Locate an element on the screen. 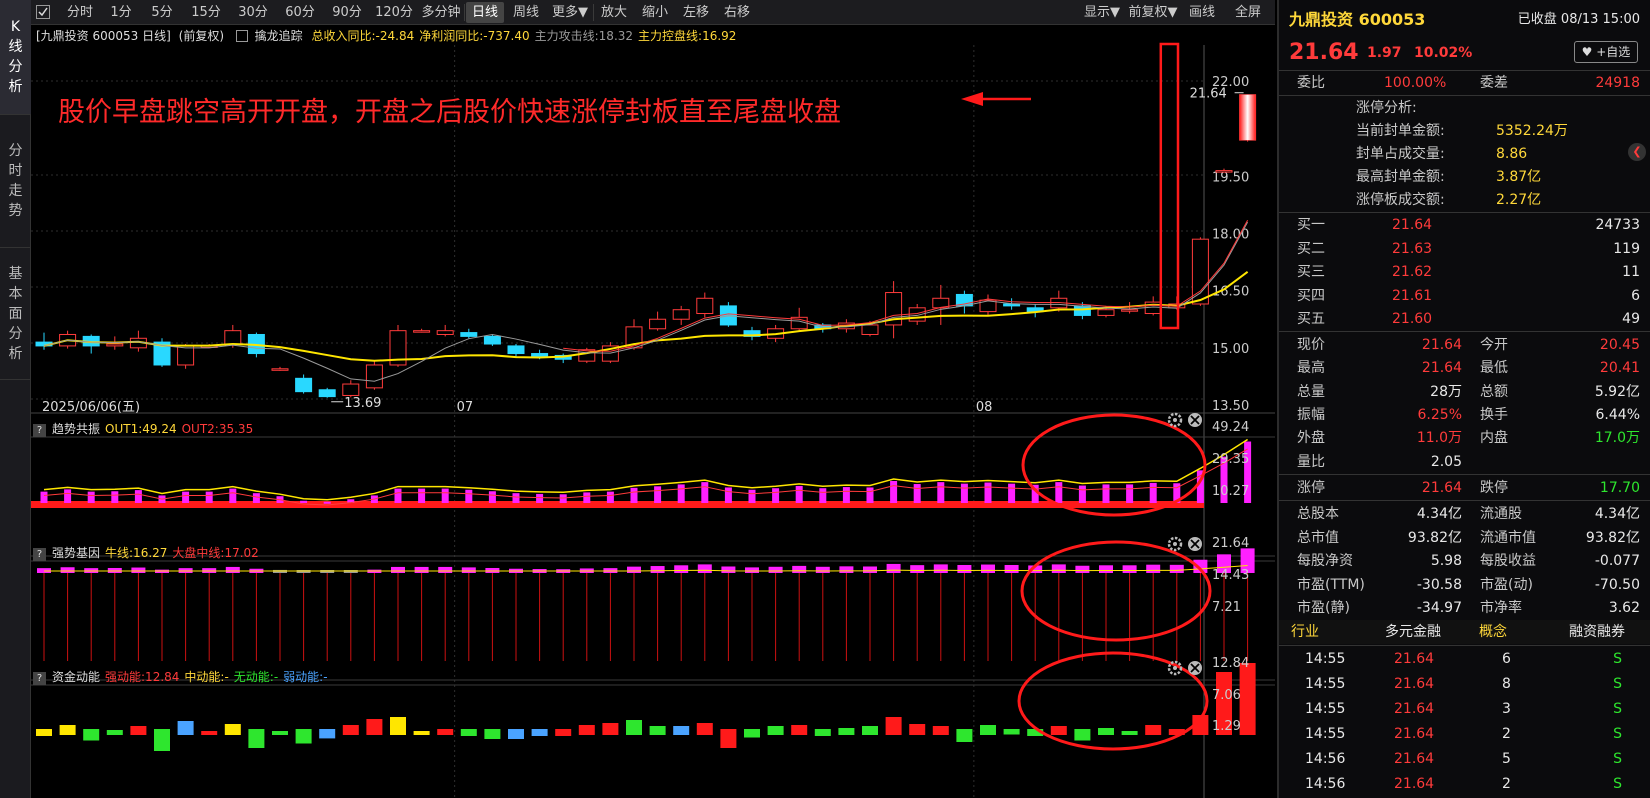 This screenshot has width=1650, height=798. stat-label: 换手 is located at coordinates (1494, 414).